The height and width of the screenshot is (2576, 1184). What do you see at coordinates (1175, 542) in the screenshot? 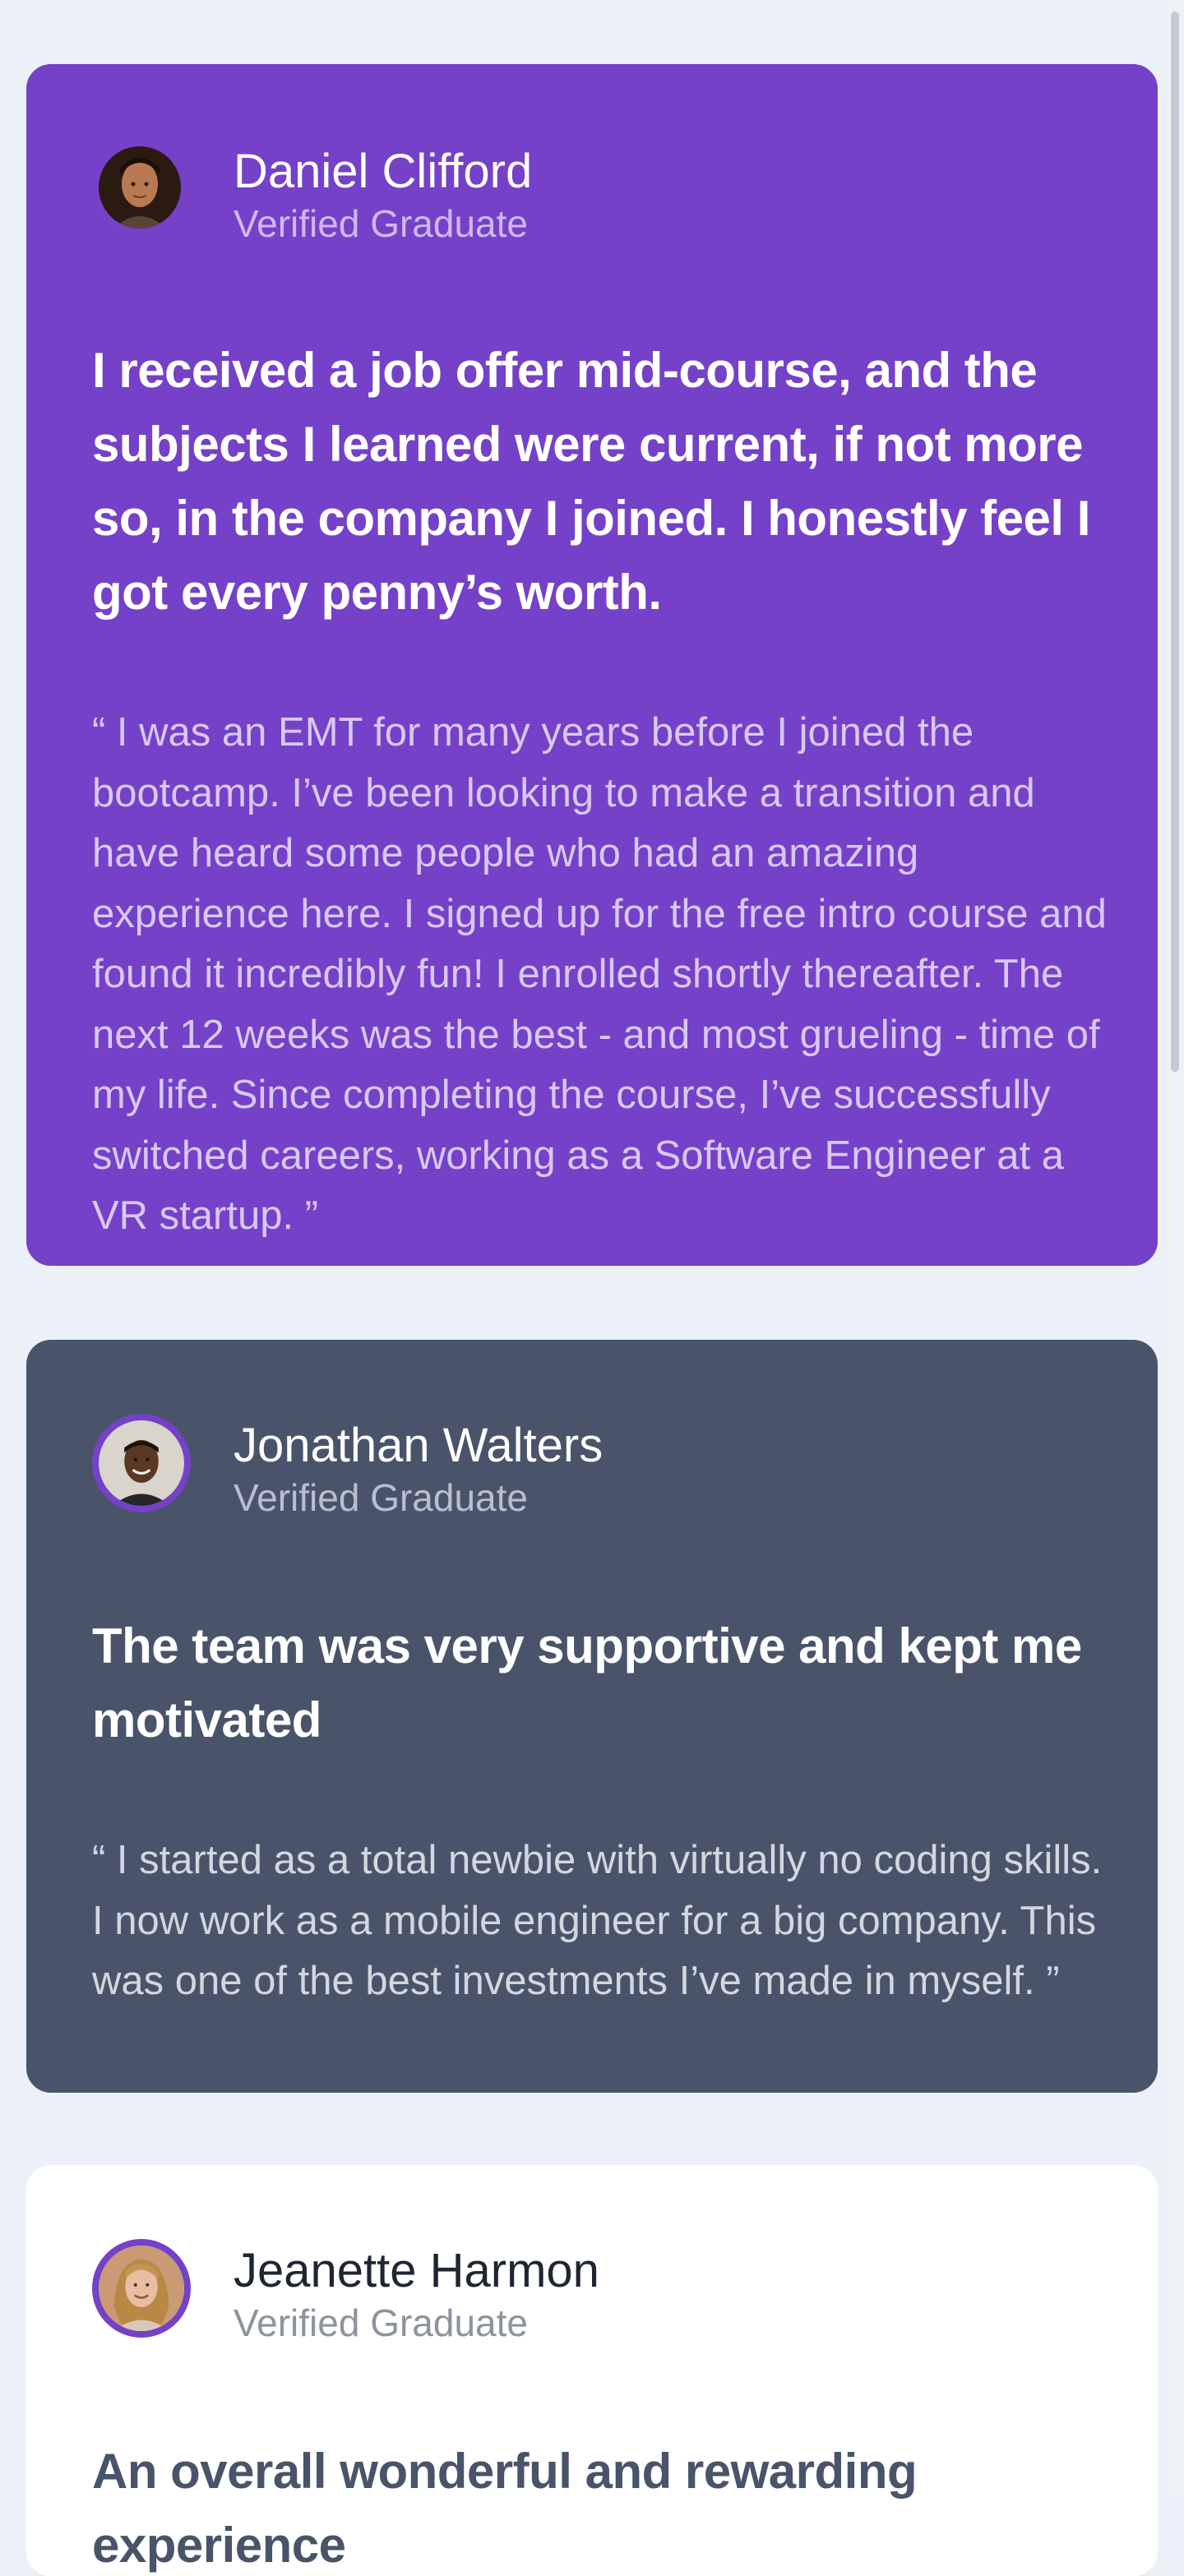
I see `scrollbar-thumb` at bounding box center [1175, 542].